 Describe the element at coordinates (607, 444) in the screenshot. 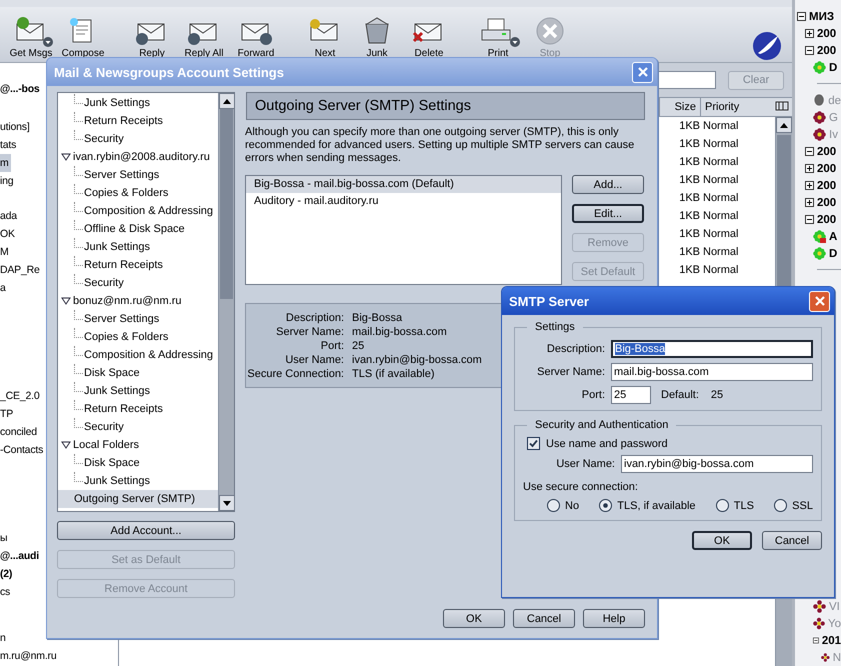

I see `checkbox-label: Use name and password` at that location.